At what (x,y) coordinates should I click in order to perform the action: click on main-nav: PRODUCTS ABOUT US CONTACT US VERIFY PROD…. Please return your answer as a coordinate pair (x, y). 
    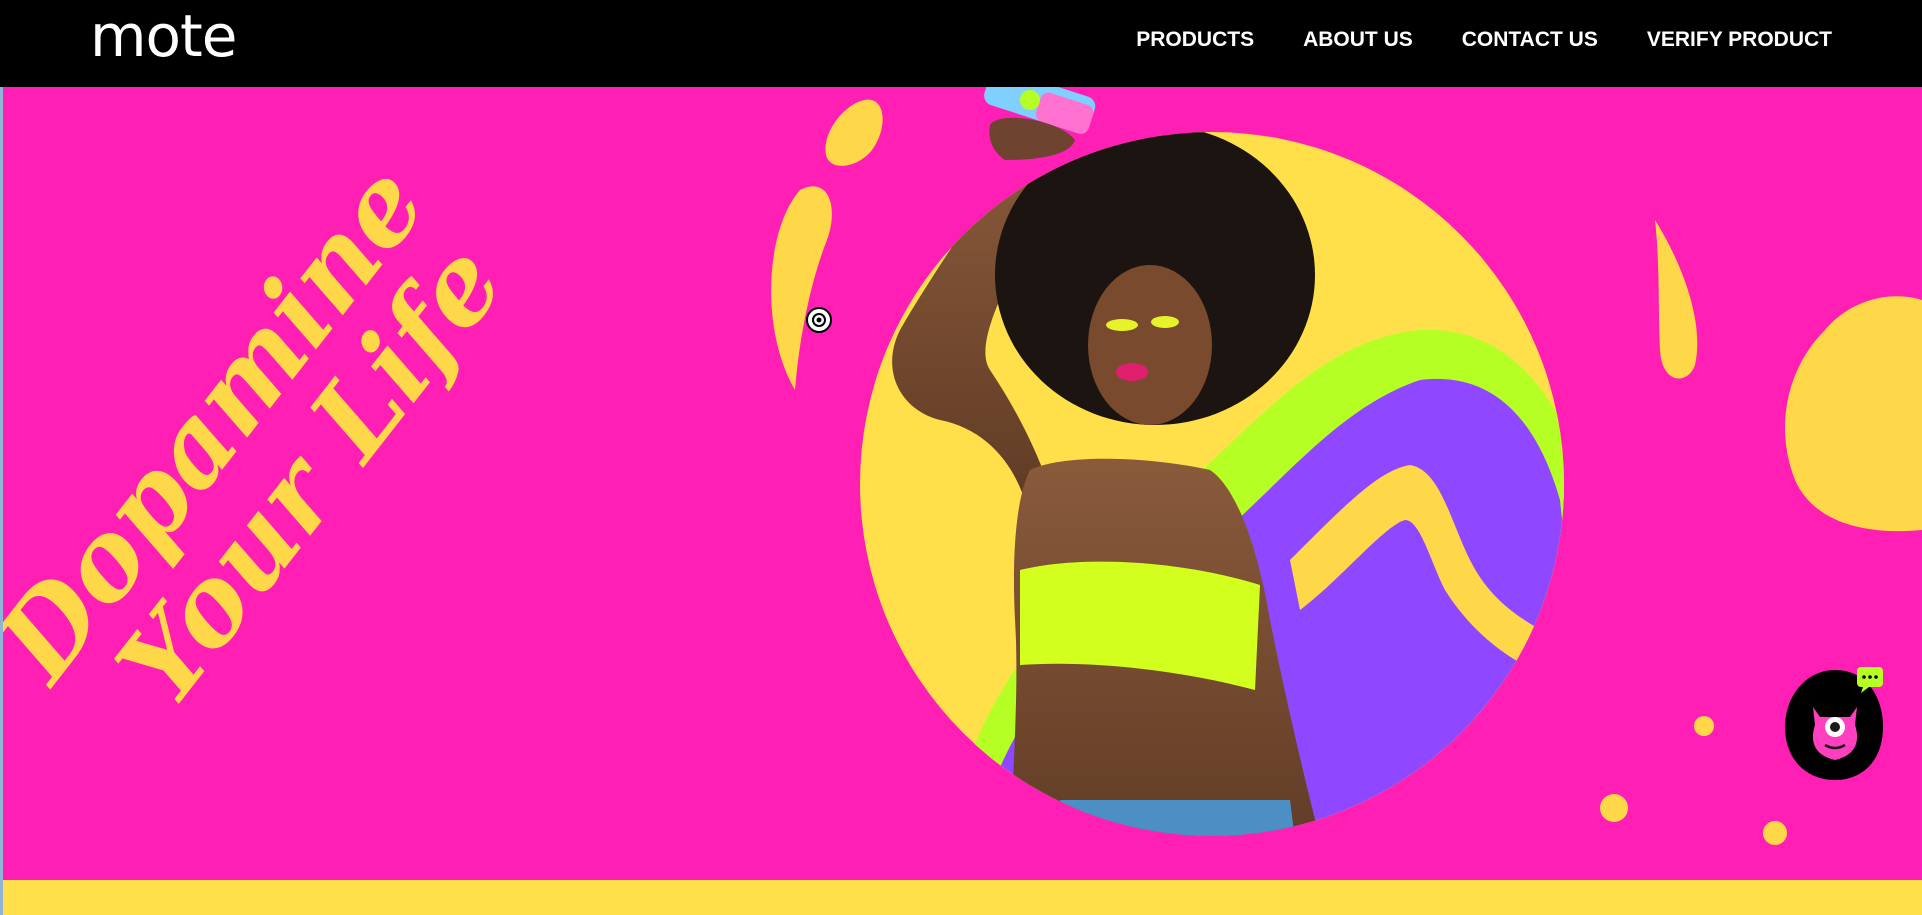
    Looking at the image, I should click on (1484, 40).